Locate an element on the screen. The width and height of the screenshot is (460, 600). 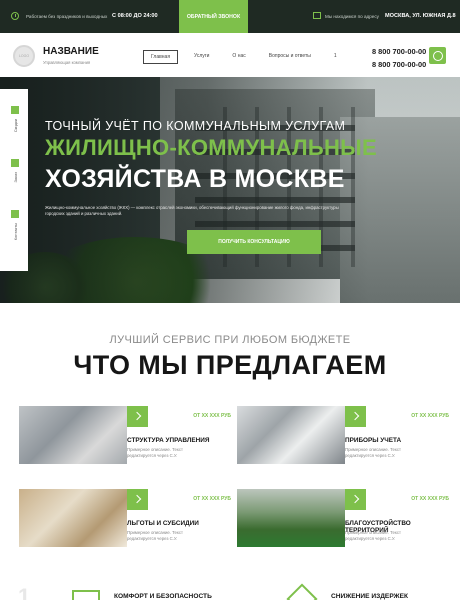
cart-icon is located at coordinates (15, 163).